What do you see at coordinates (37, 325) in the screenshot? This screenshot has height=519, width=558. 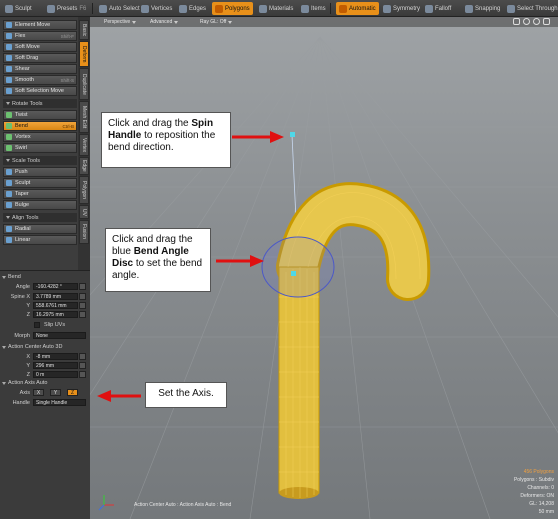 I see `slip-uvs-checkbox` at bounding box center [37, 325].